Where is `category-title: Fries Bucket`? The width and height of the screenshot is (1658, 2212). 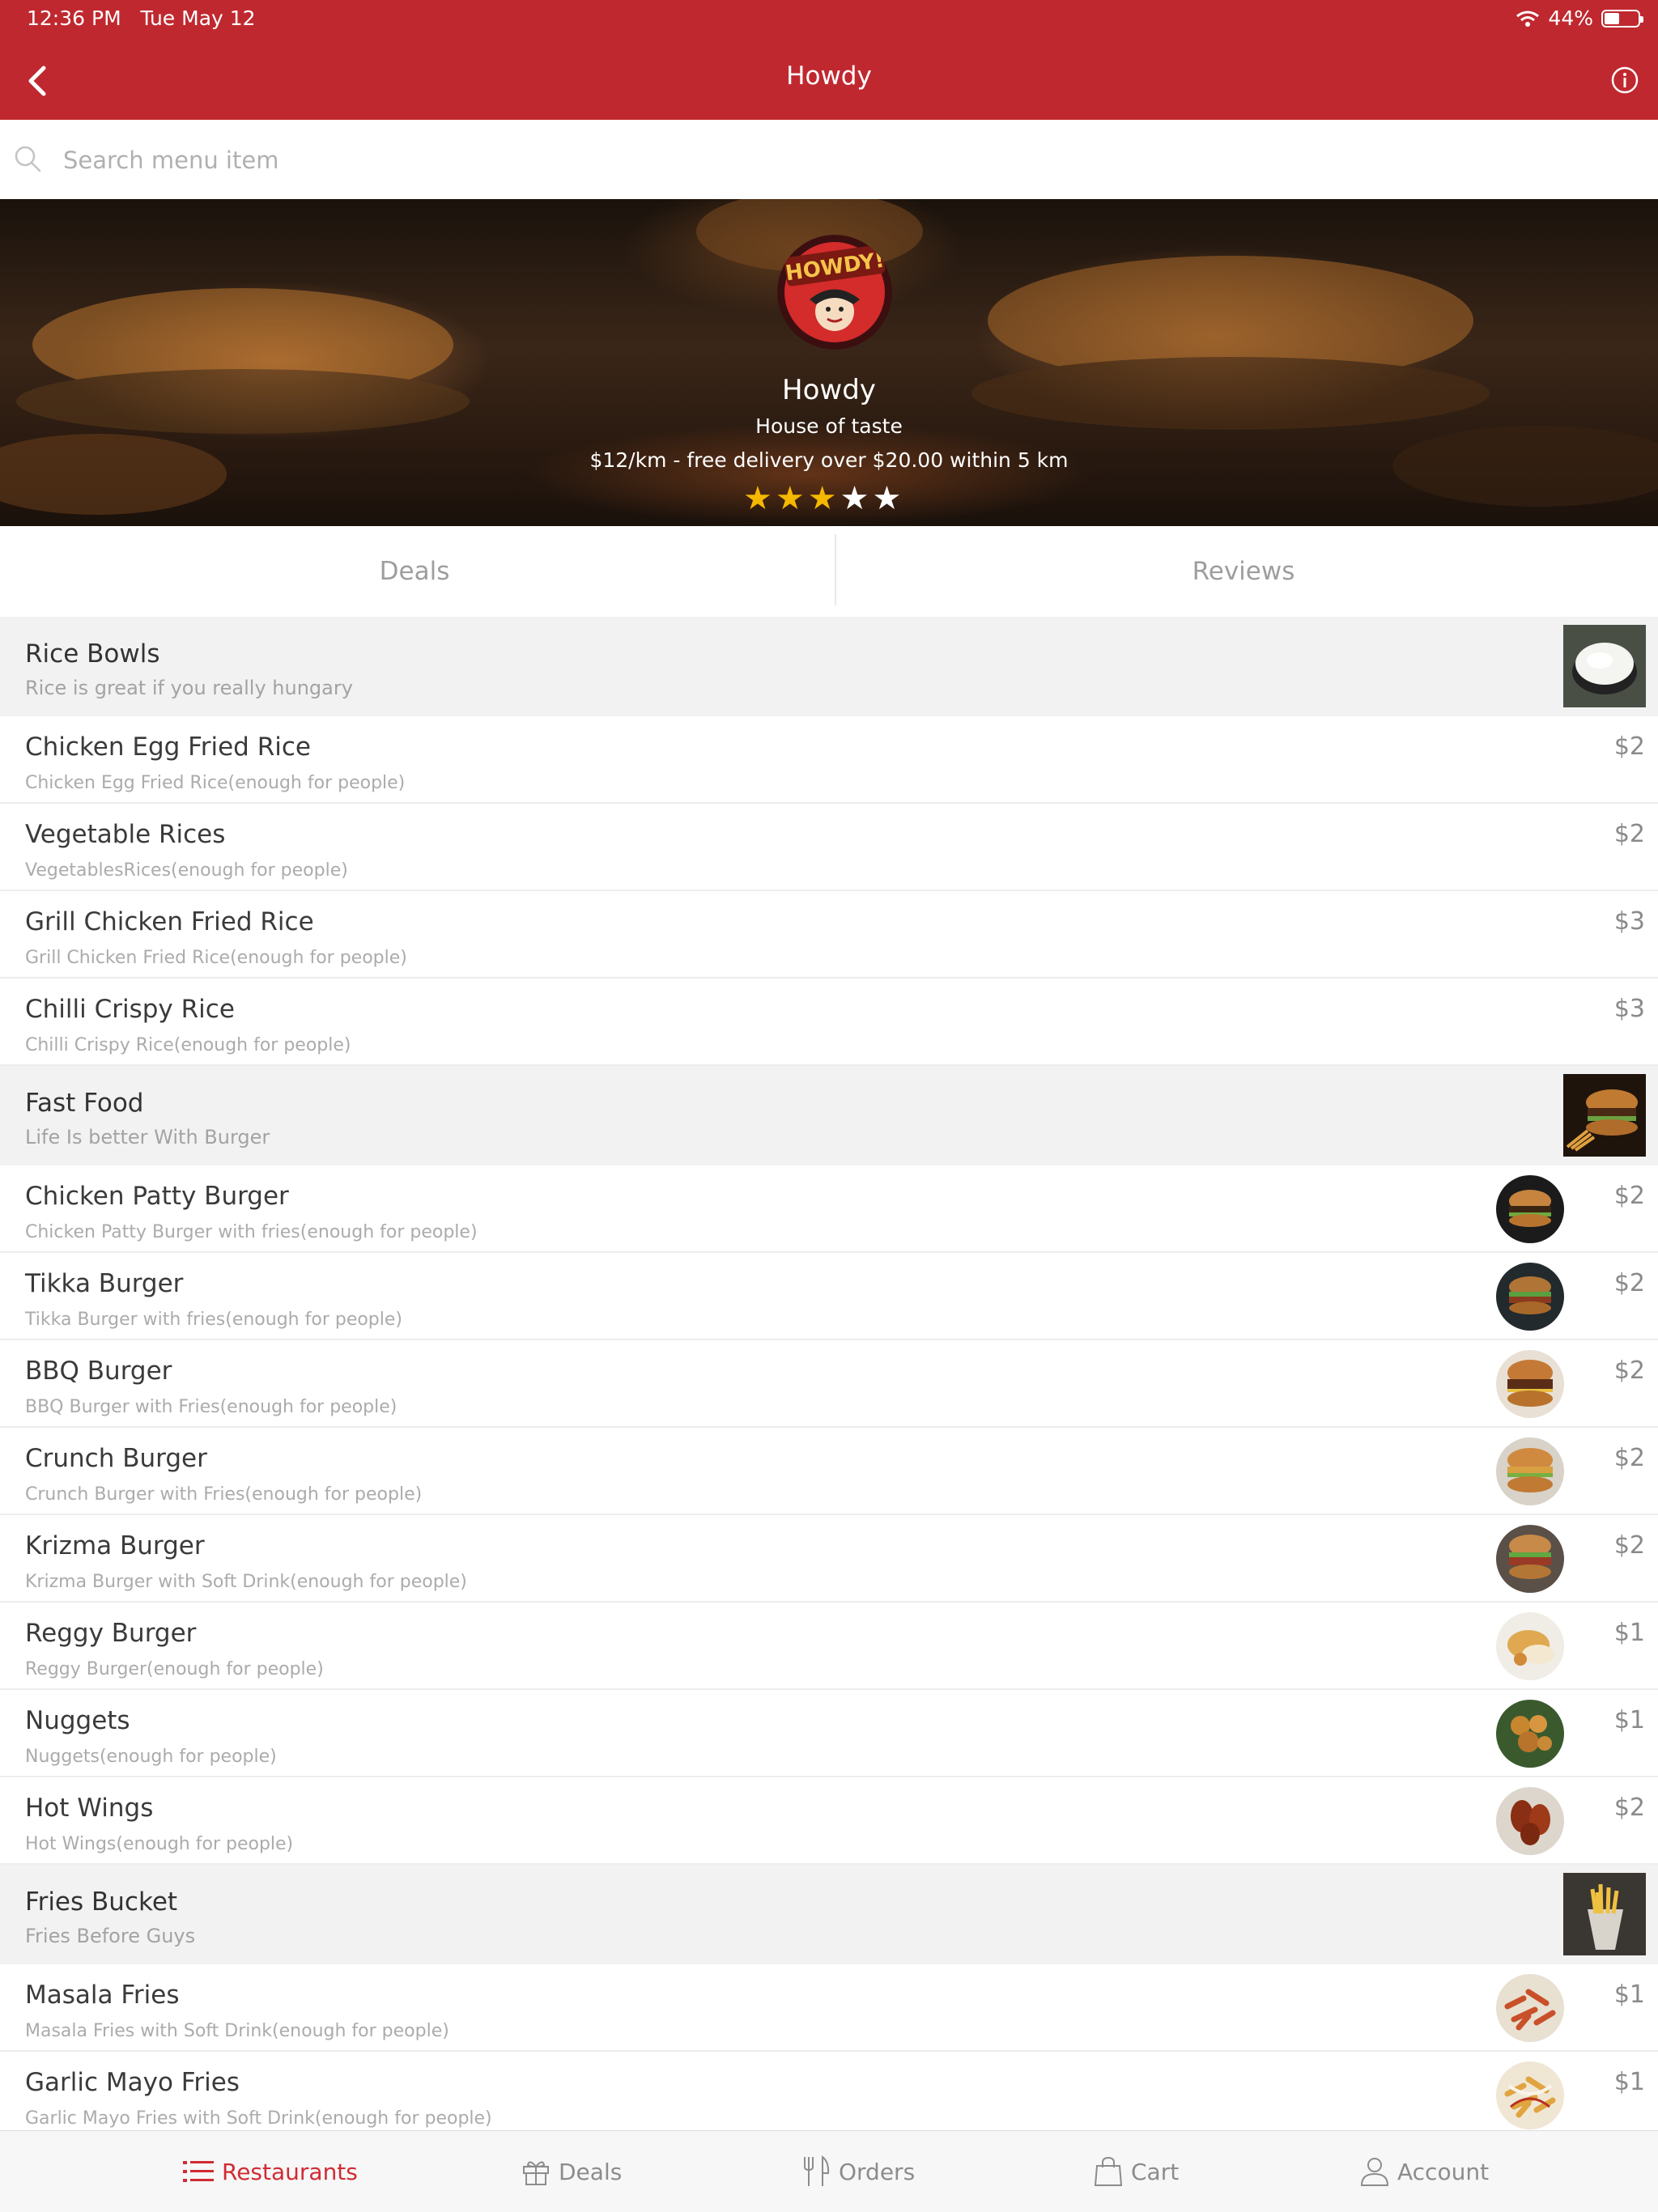 category-title: Fries Bucket is located at coordinates (101, 1902).